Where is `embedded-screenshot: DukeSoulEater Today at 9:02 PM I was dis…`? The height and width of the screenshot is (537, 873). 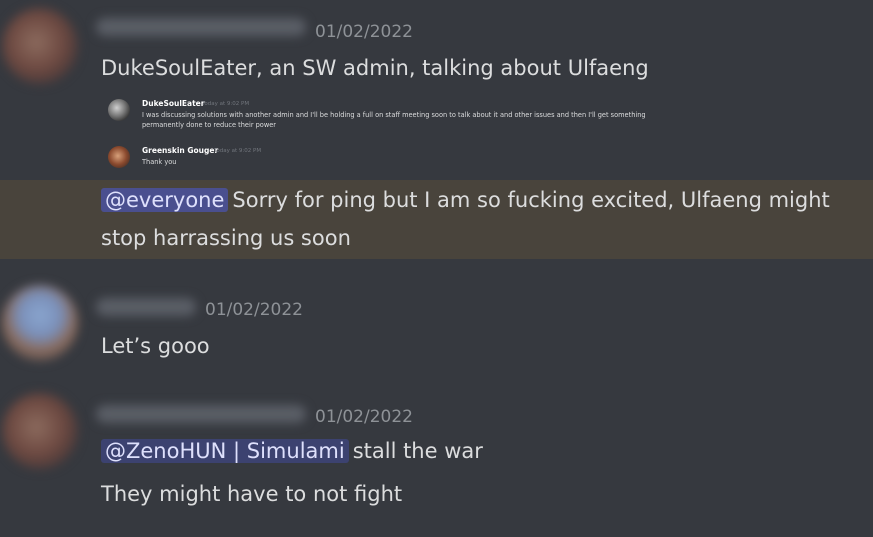 embedded-screenshot: DukeSoulEater Today at 9:02 PM I was dis… is located at coordinates (420, 137).